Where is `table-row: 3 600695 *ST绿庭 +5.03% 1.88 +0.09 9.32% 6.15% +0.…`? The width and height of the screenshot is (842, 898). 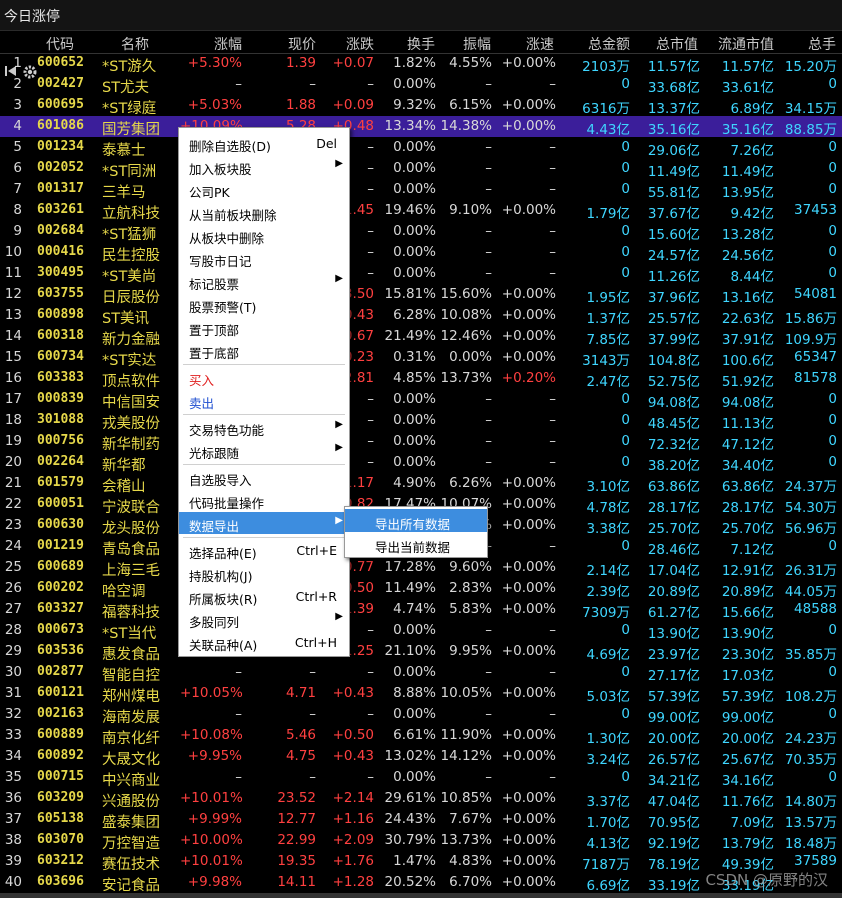 table-row: 3 600695 *ST绿庭 +5.03% 1.88 +0.09 9.32% 6.15% +0.… is located at coordinates (421, 106).